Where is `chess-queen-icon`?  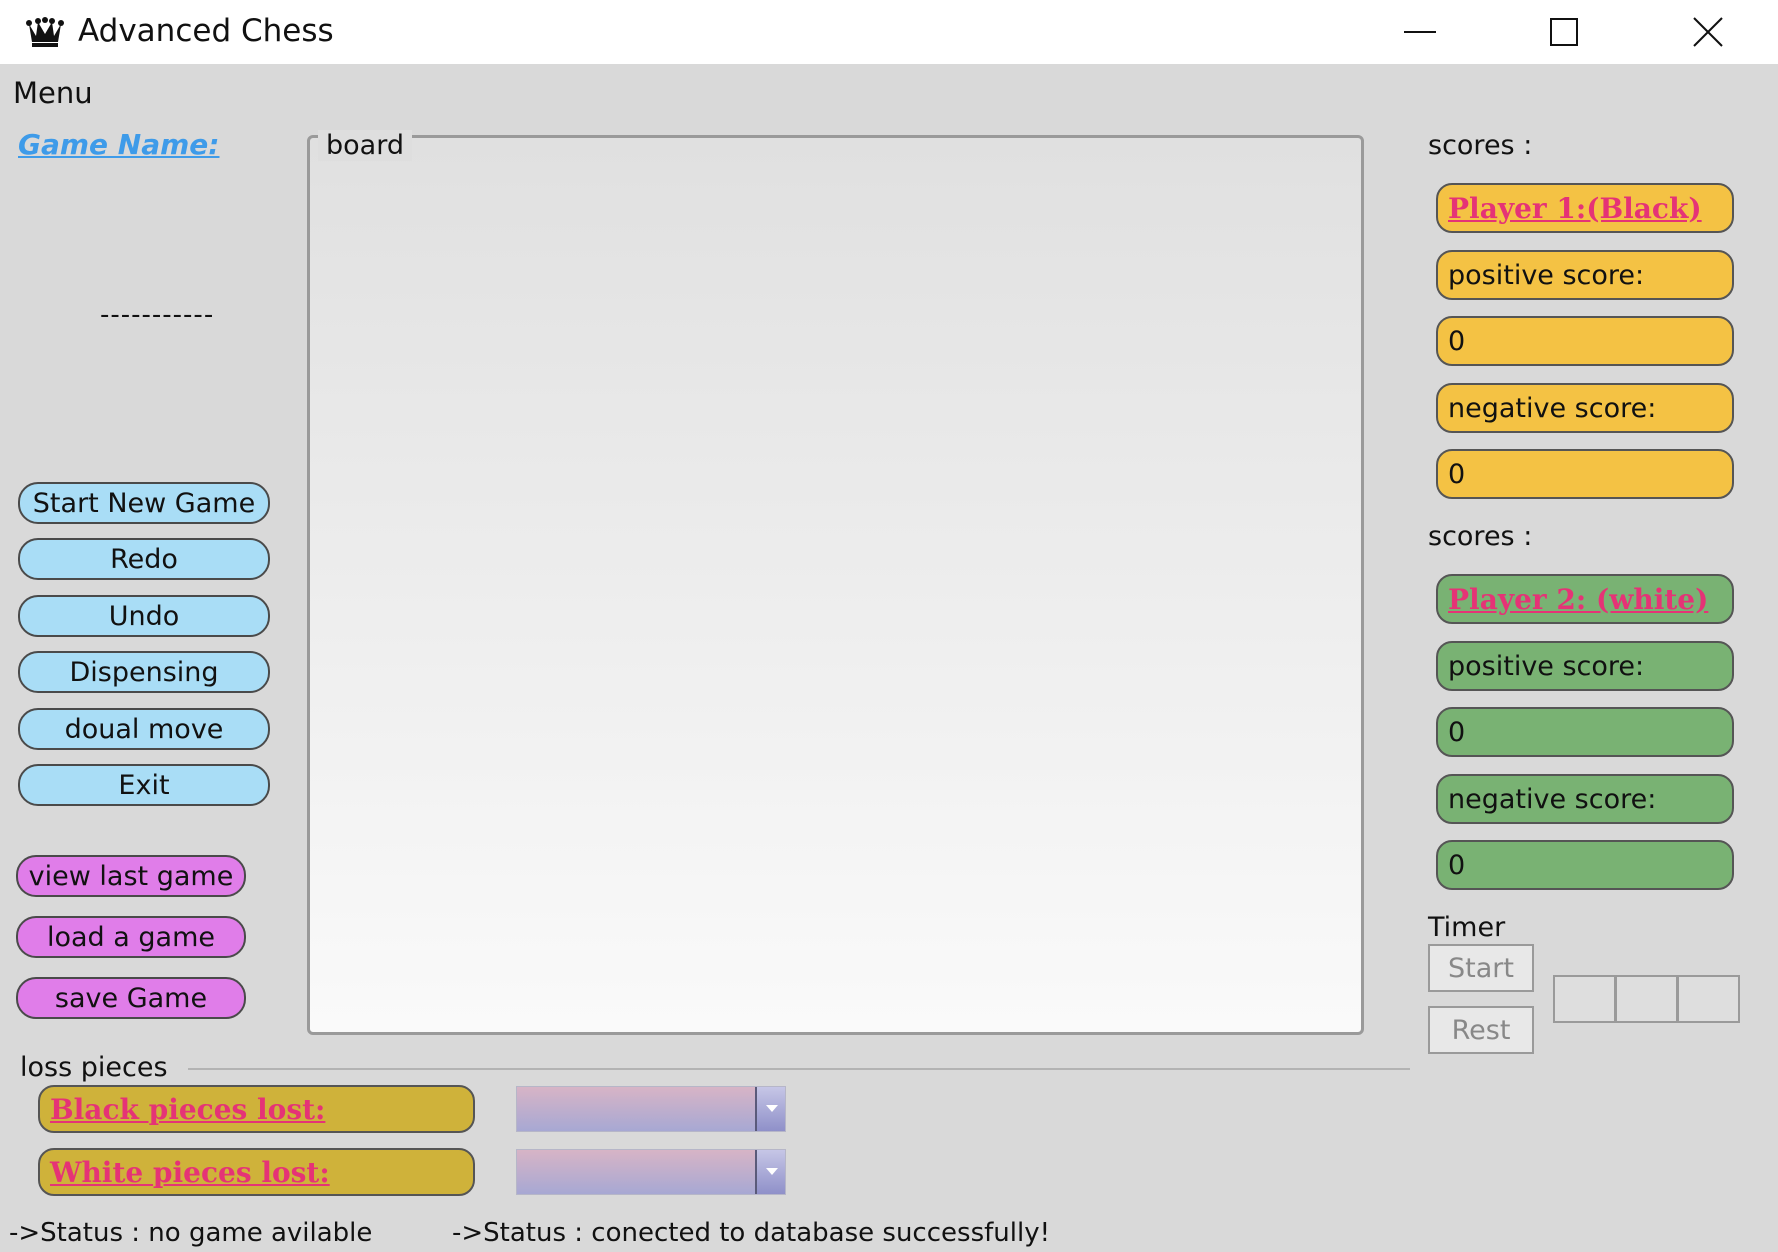 chess-queen-icon is located at coordinates (45, 32).